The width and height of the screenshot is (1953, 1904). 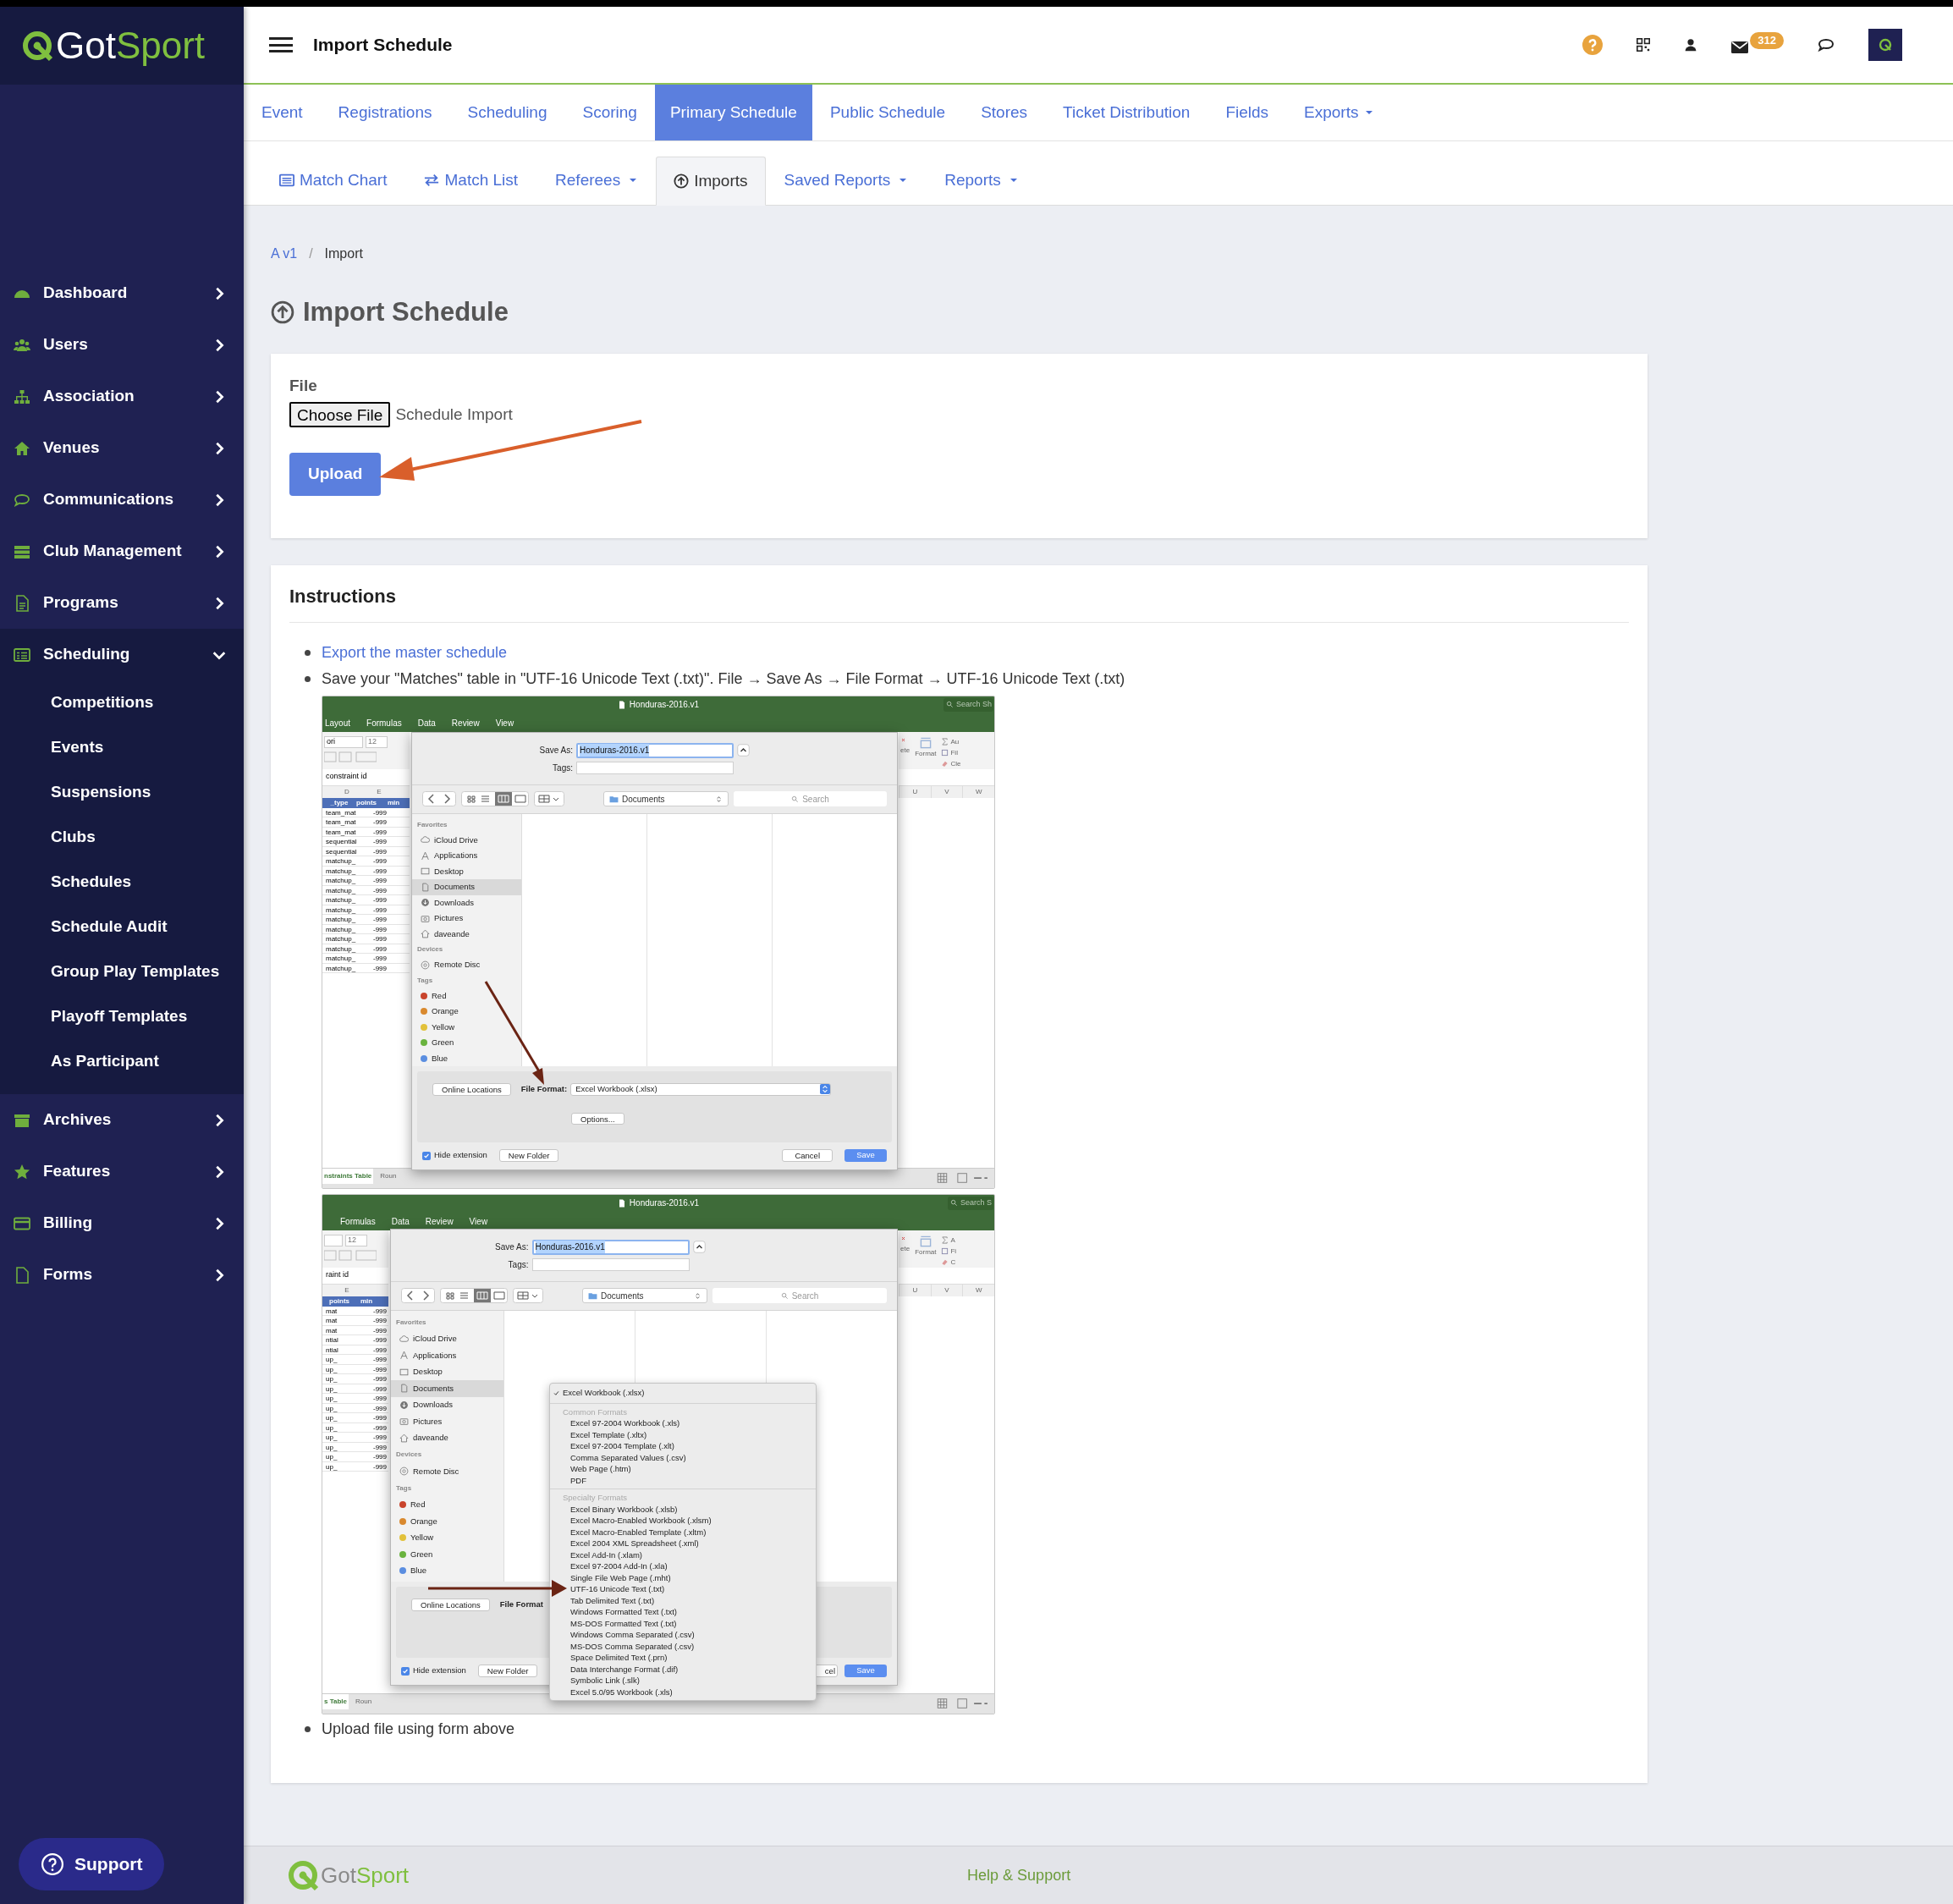 What do you see at coordinates (92, 1864) in the screenshot?
I see `support-button: Support` at bounding box center [92, 1864].